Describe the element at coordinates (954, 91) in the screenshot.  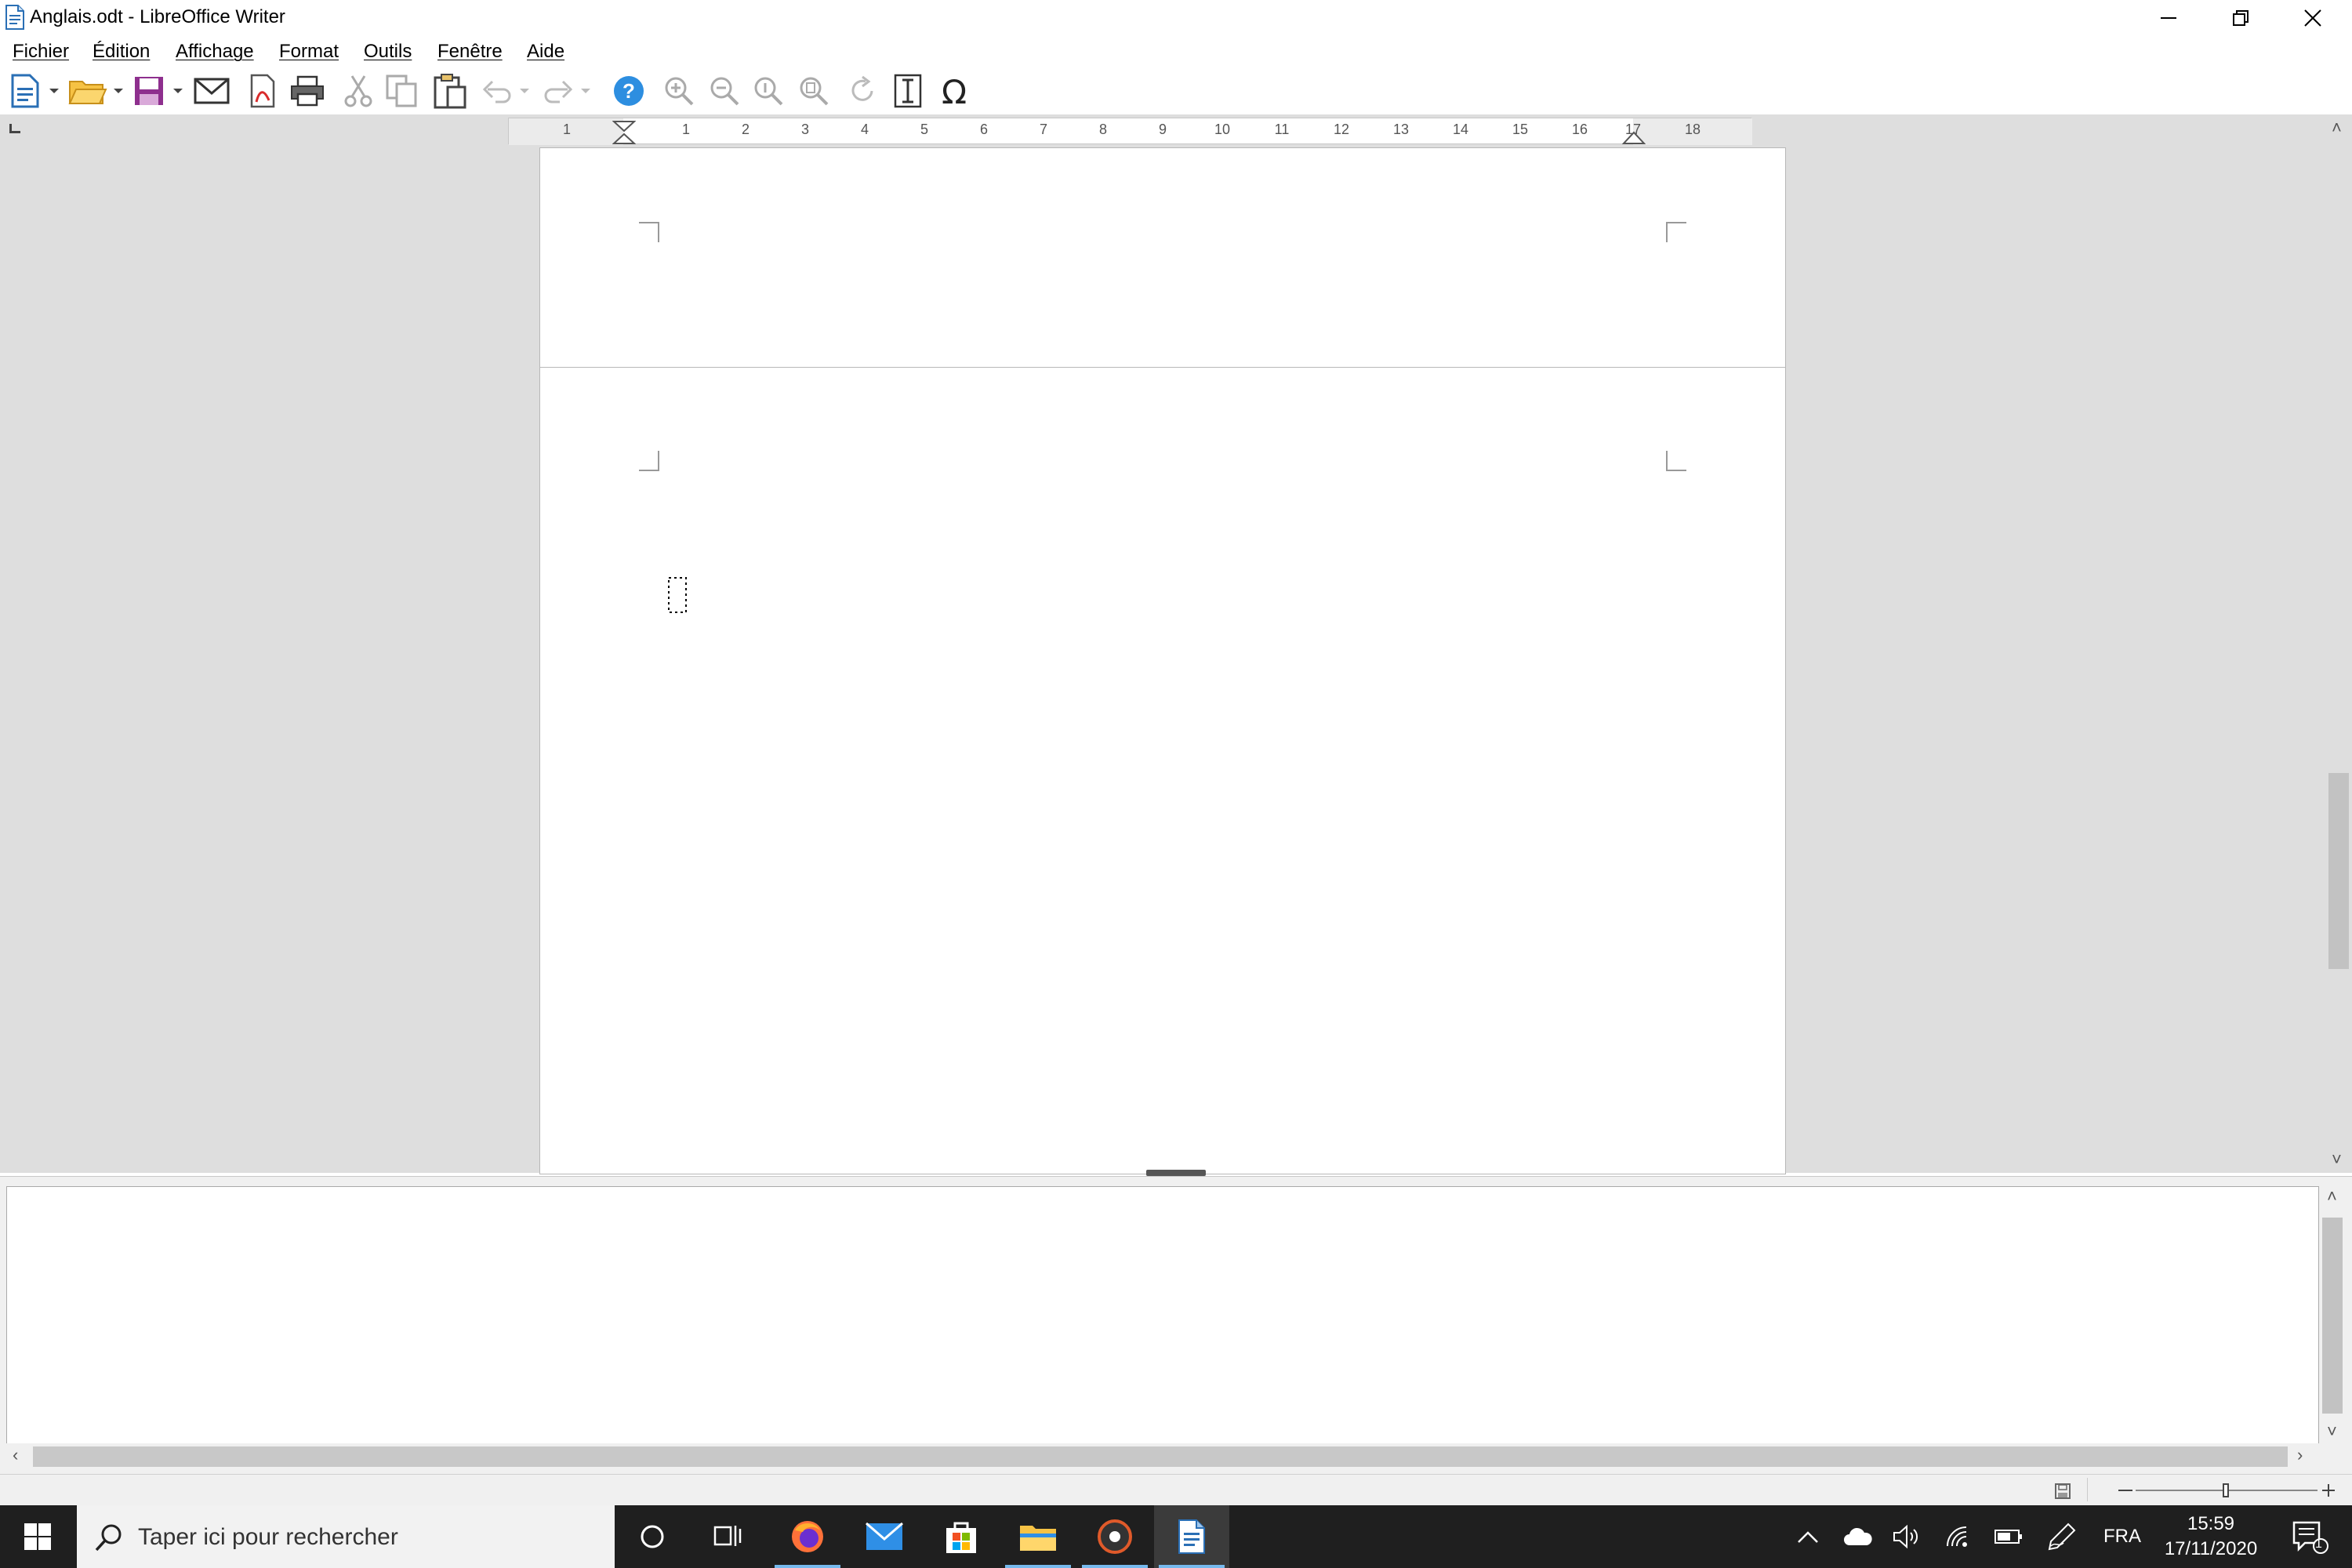
I see `special-character-button: Ω` at that location.